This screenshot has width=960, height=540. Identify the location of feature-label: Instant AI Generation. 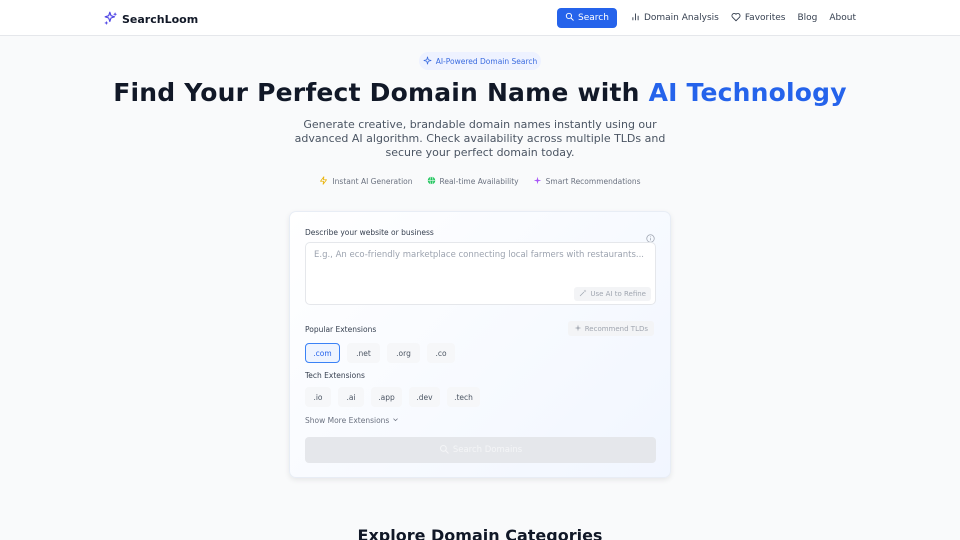
(372, 181).